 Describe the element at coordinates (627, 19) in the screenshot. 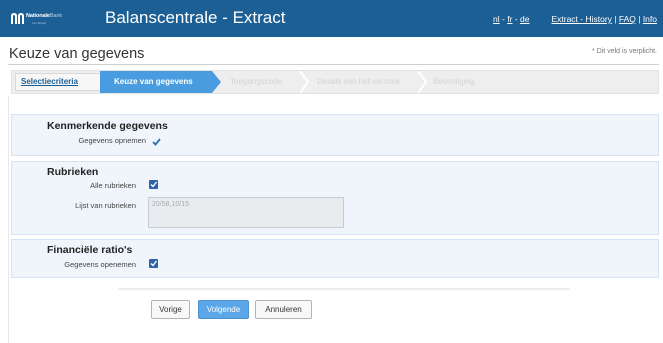

I see `faq-link: FAQ` at that location.